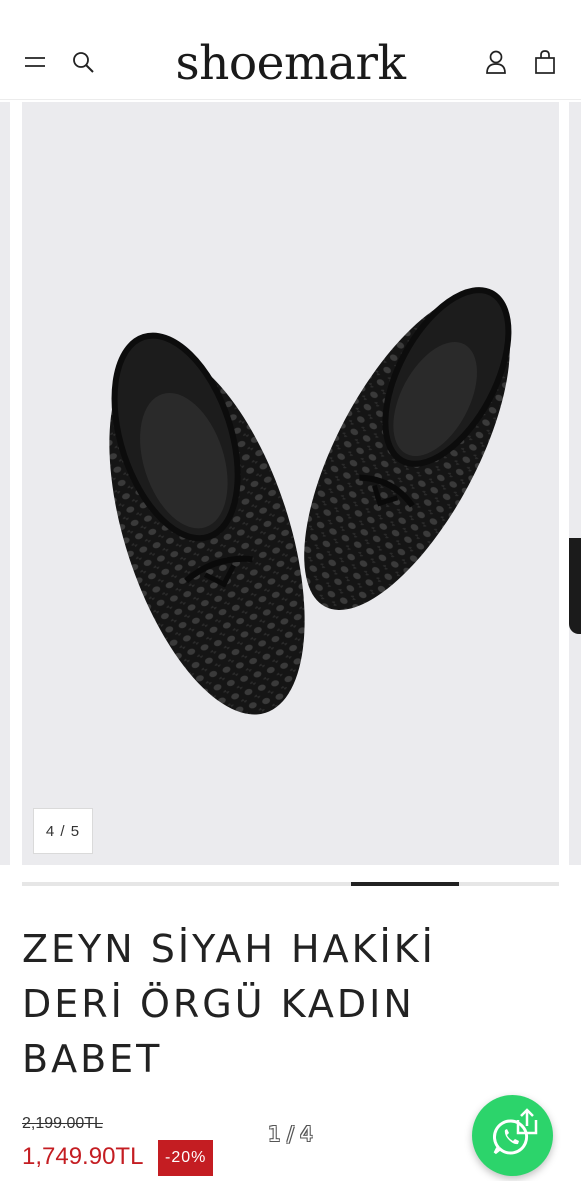  What do you see at coordinates (63, 831) in the screenshot?
I see `slide-counter: 4 / 5` at bounding box center [63, 831].